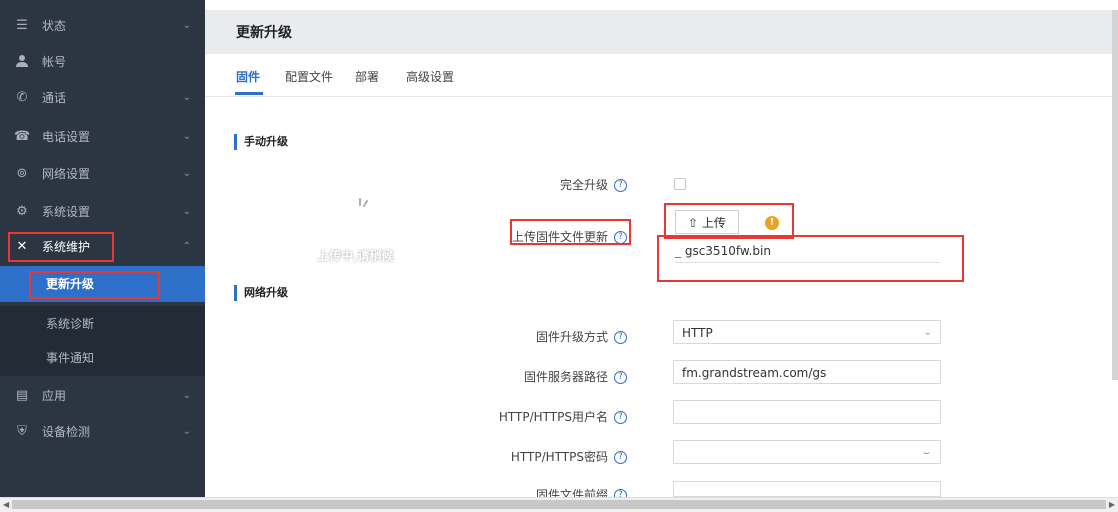  What do you see at coordinates (54, 396) in the screenshot?
I see `sidebar-item-label: 应用` at bounding box center [54, 396].